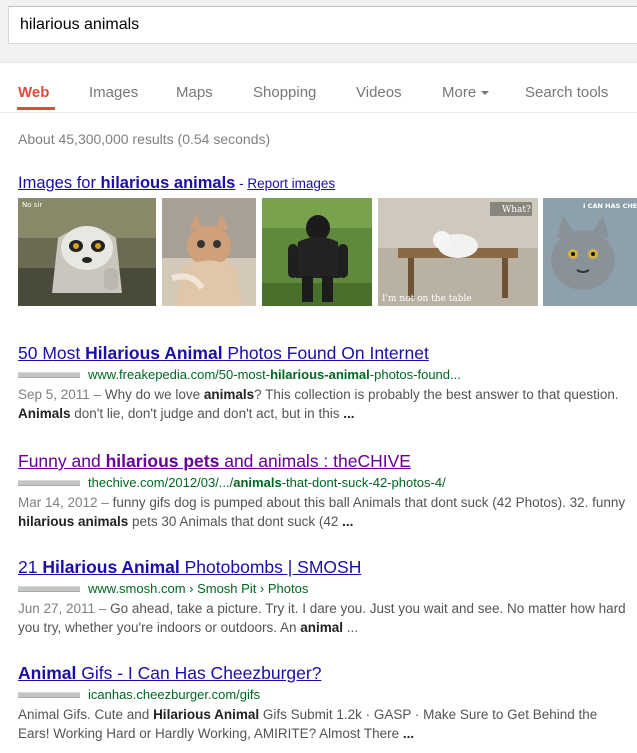 The height and width of the screenshot is (753, 637). Describe the element at coordinates (323, 588) in the screenshot. I see `result-url: www.smosh.com › Smosh Pit › Photos` at that location.